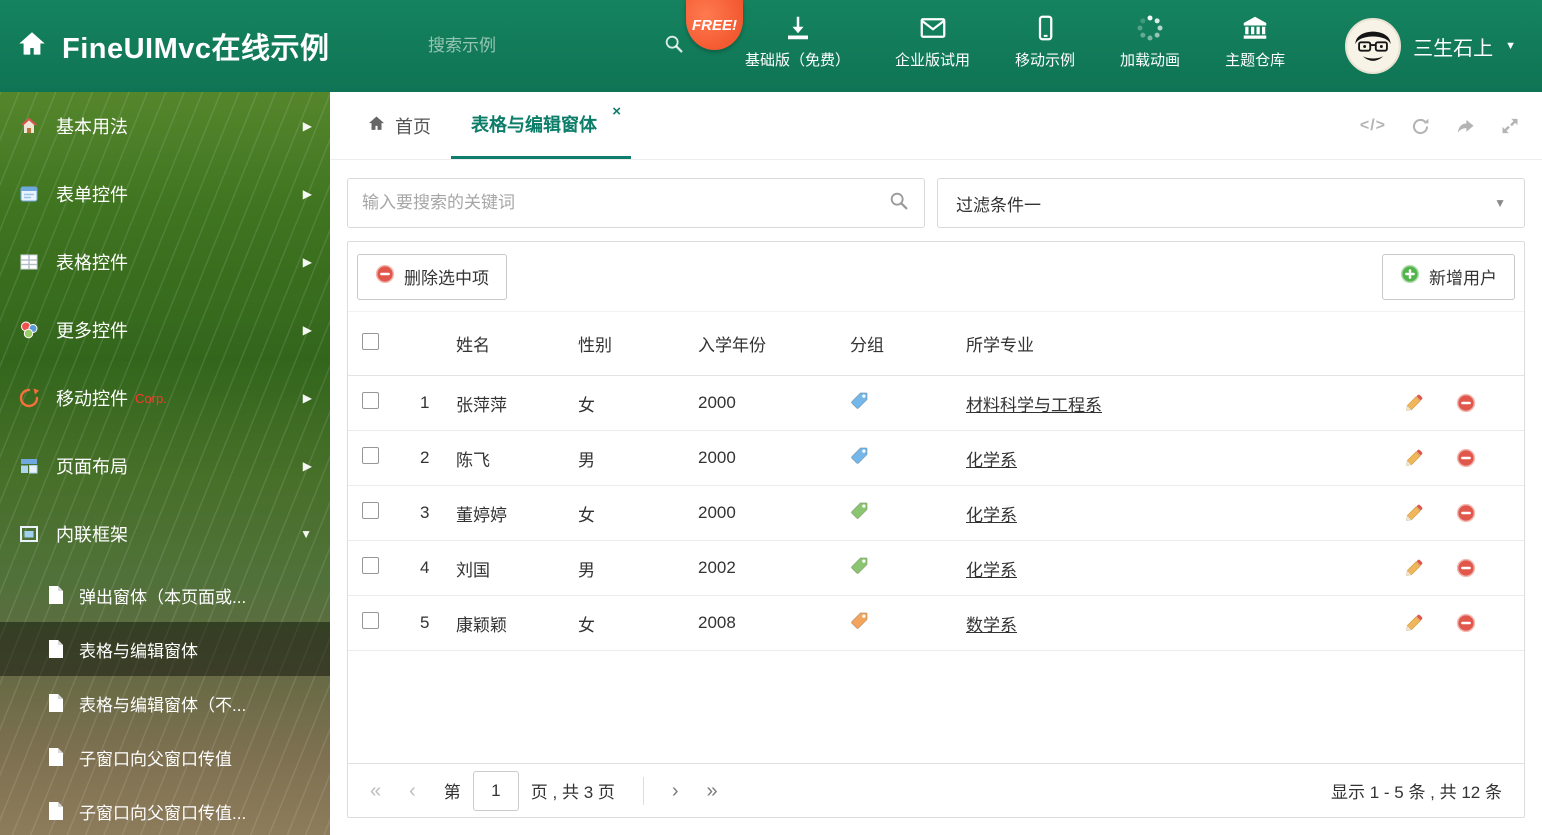  Describe the element at coordinates (385, 276) in the screenshot. I see `minus-circle-icon` at that location.